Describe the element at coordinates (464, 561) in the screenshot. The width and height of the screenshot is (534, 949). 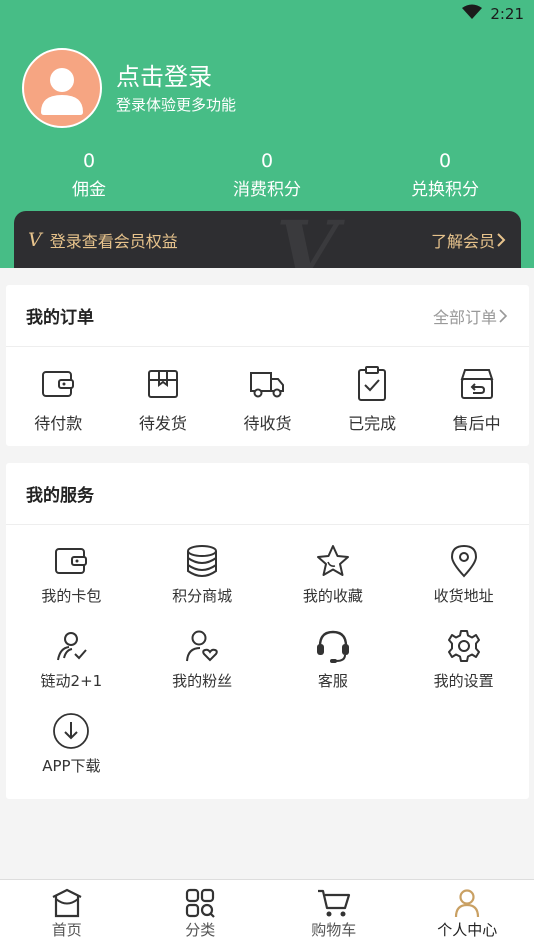
I see `location-pin-icon` at that location.